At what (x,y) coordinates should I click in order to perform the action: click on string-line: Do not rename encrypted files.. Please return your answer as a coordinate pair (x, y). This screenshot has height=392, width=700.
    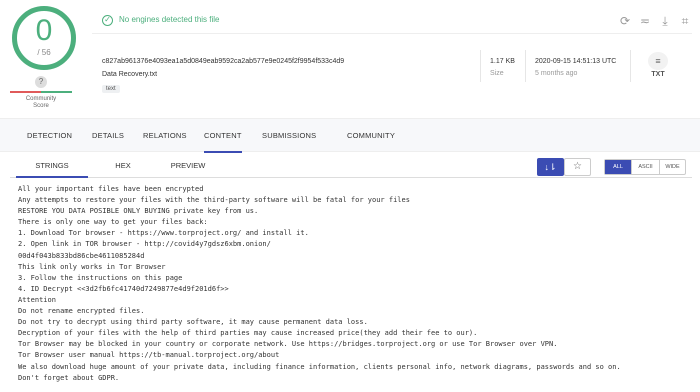
    Looking at the image, I should click on (81, 311).